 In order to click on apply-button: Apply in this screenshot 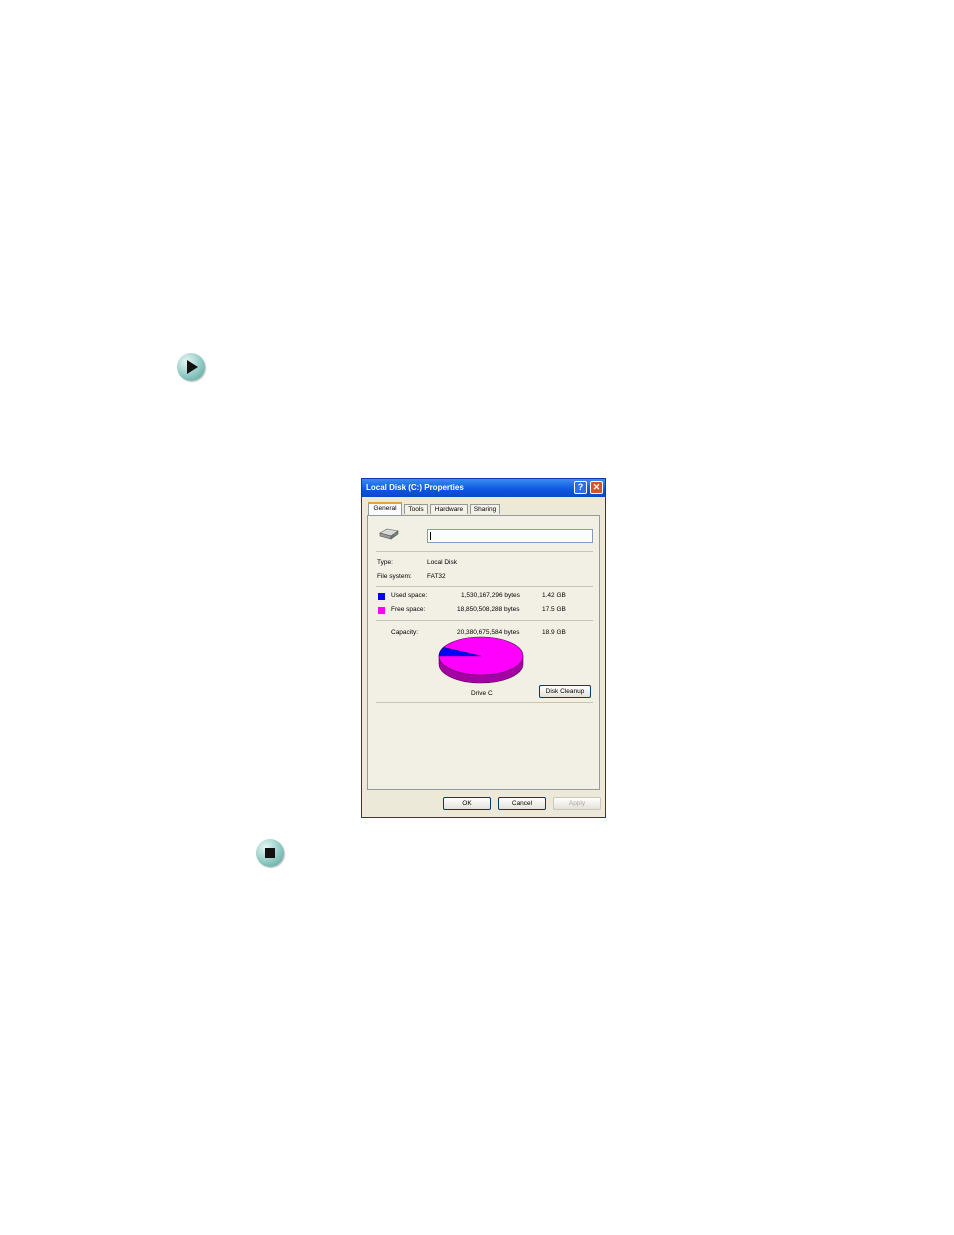, I will do `click(577, 803)`.